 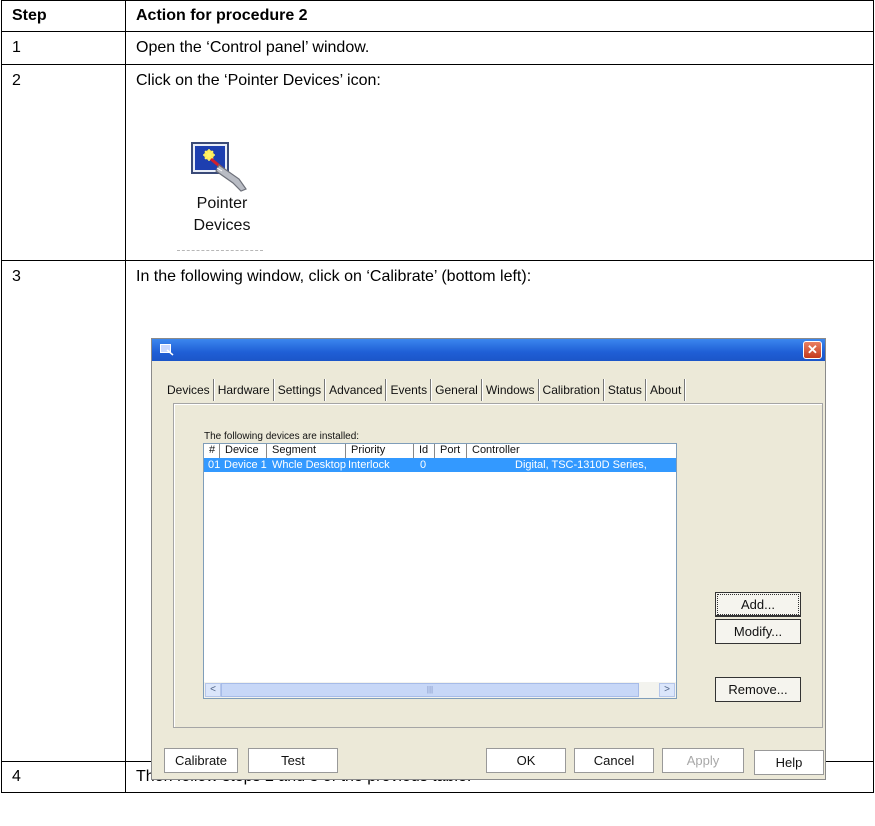 What do you see at coordinates (430, 690) in the screenshot?
I see `scroll-thumb: |||` at bounding box center [430, 690].